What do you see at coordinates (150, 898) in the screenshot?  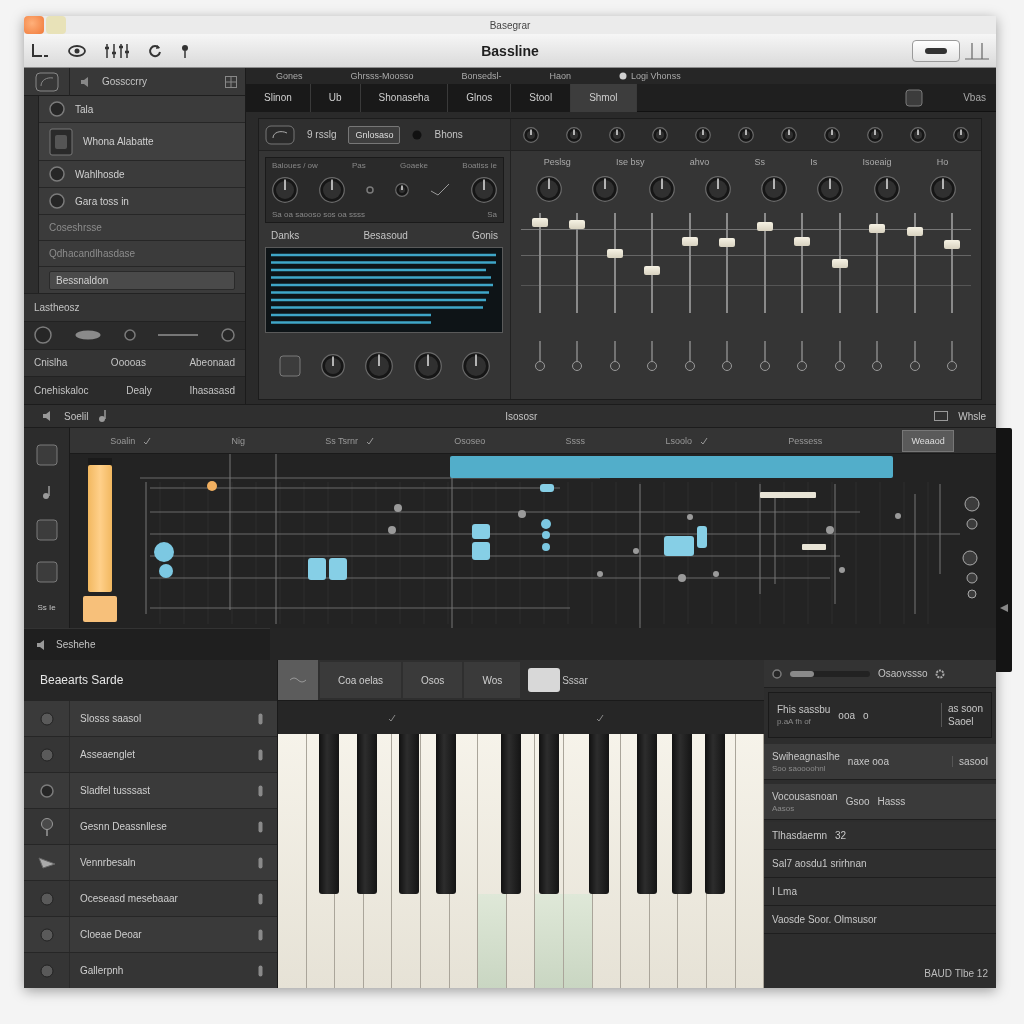 I see `preset-item: Oceseasd mesebaaar` at bounding box center [150, 898].